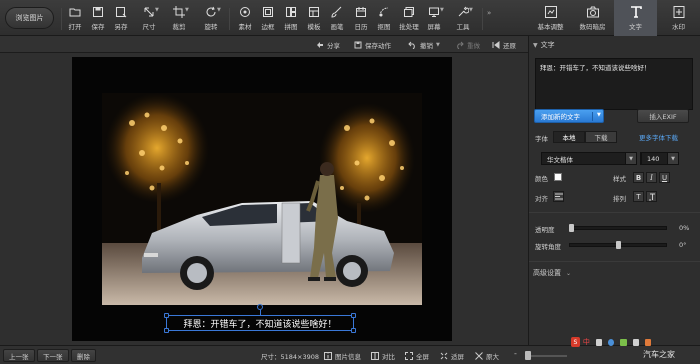 This screenshot has width=700, height=364. What do you see at coordinates (548, 247) in the screenshot?
I see `rotation-label: 旋转角度` at bounding box center [548, 247].